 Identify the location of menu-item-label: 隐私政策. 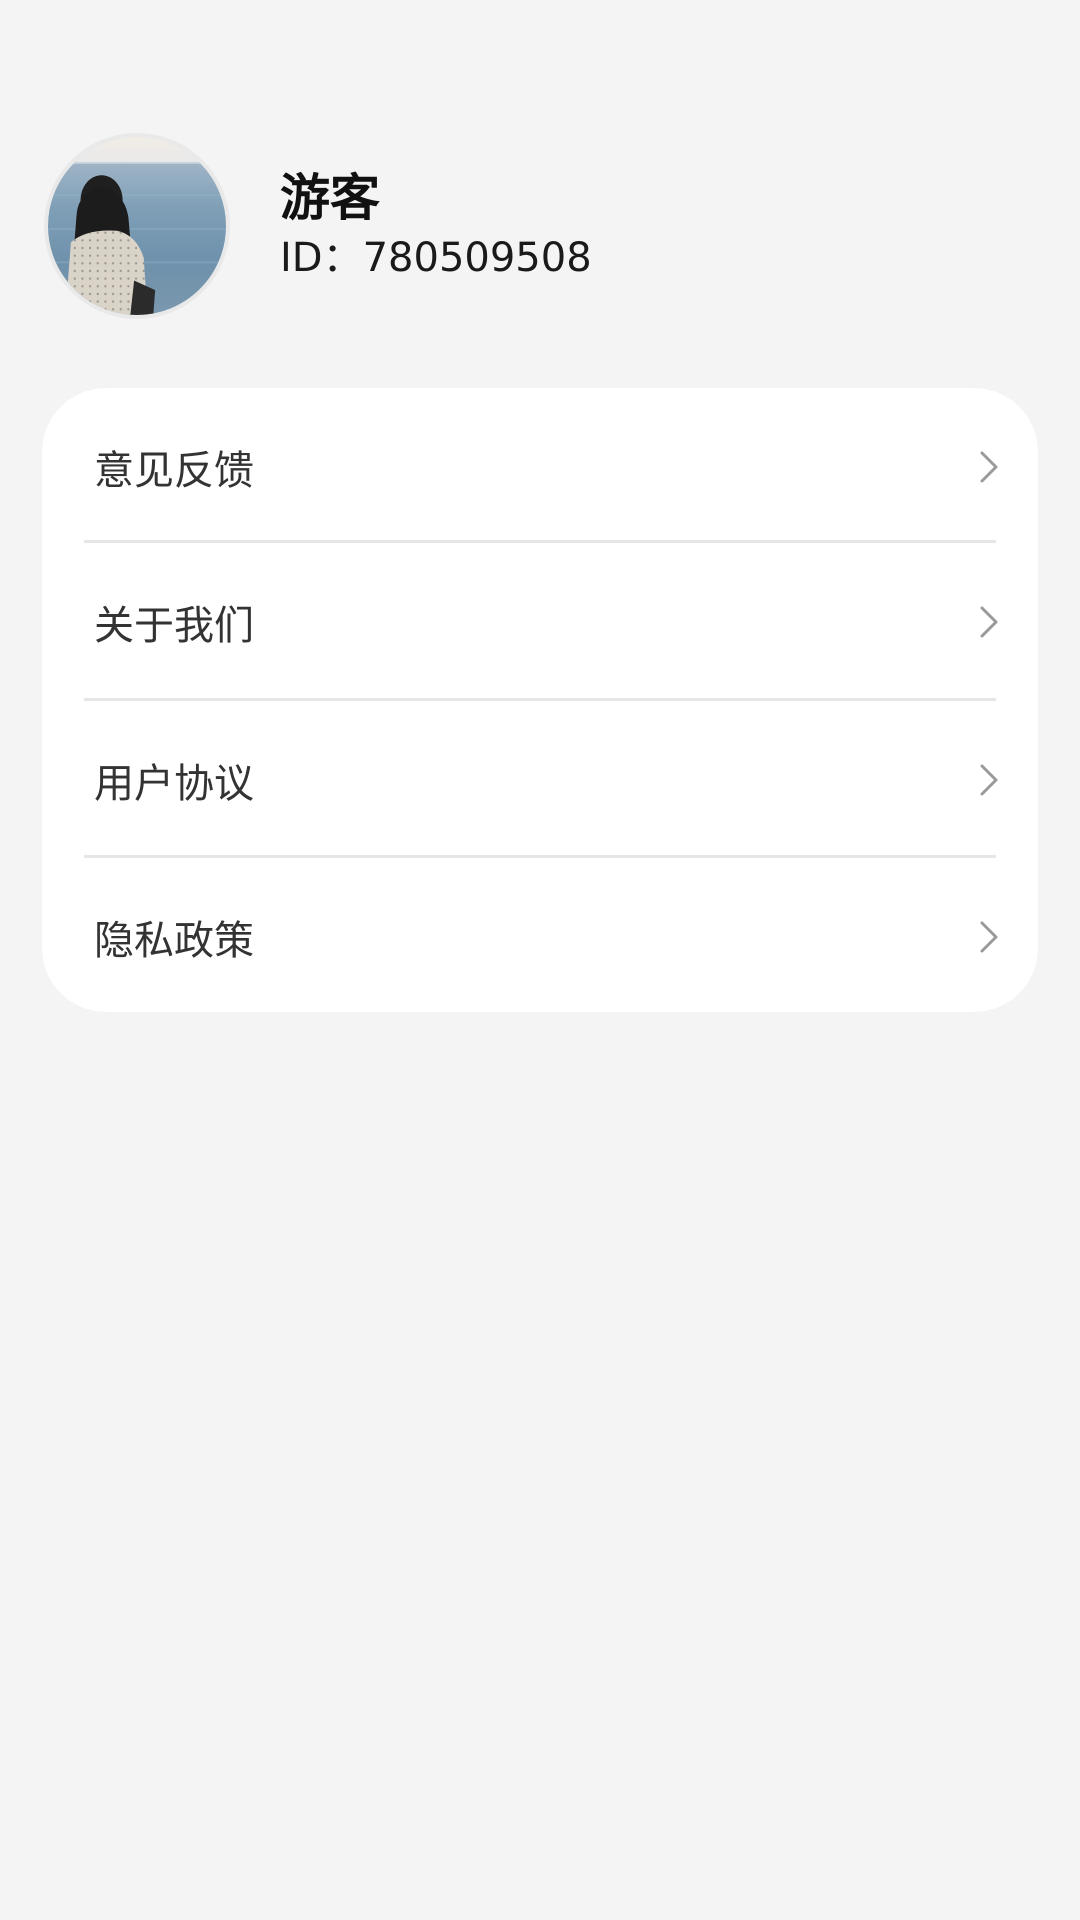
(174, 940).